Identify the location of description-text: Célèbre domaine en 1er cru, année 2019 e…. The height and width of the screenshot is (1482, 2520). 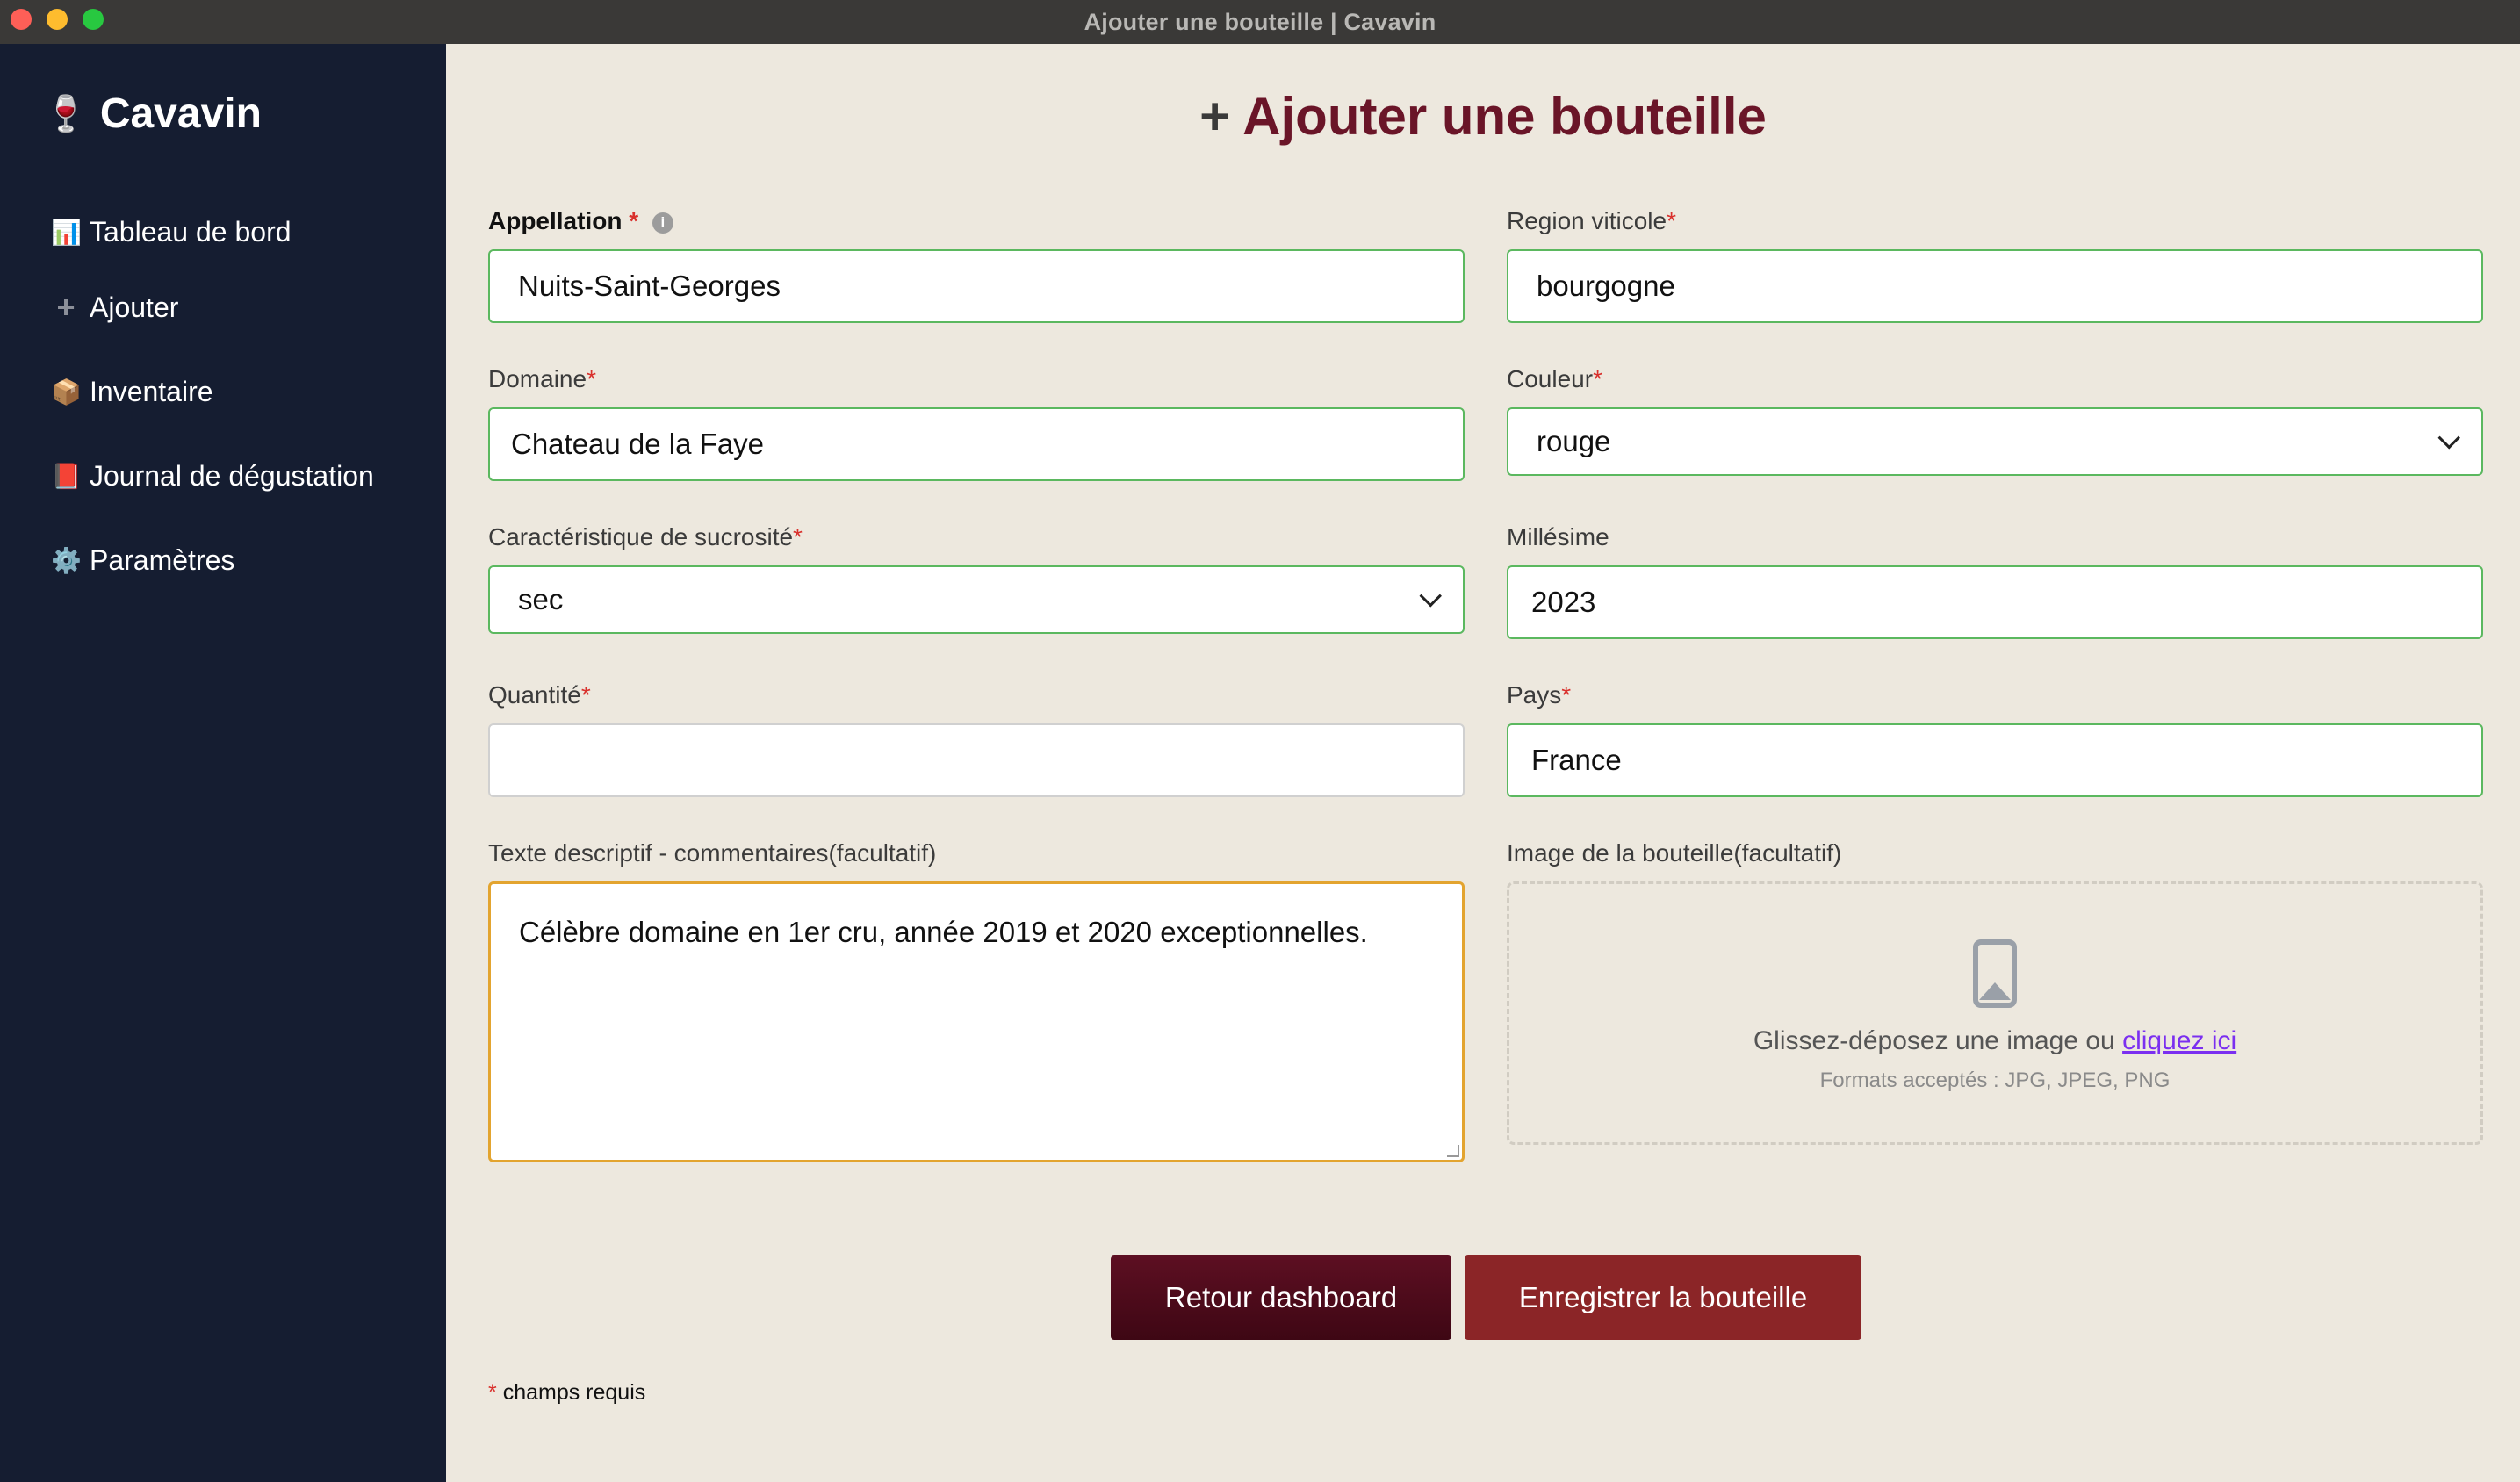
(943, 932).